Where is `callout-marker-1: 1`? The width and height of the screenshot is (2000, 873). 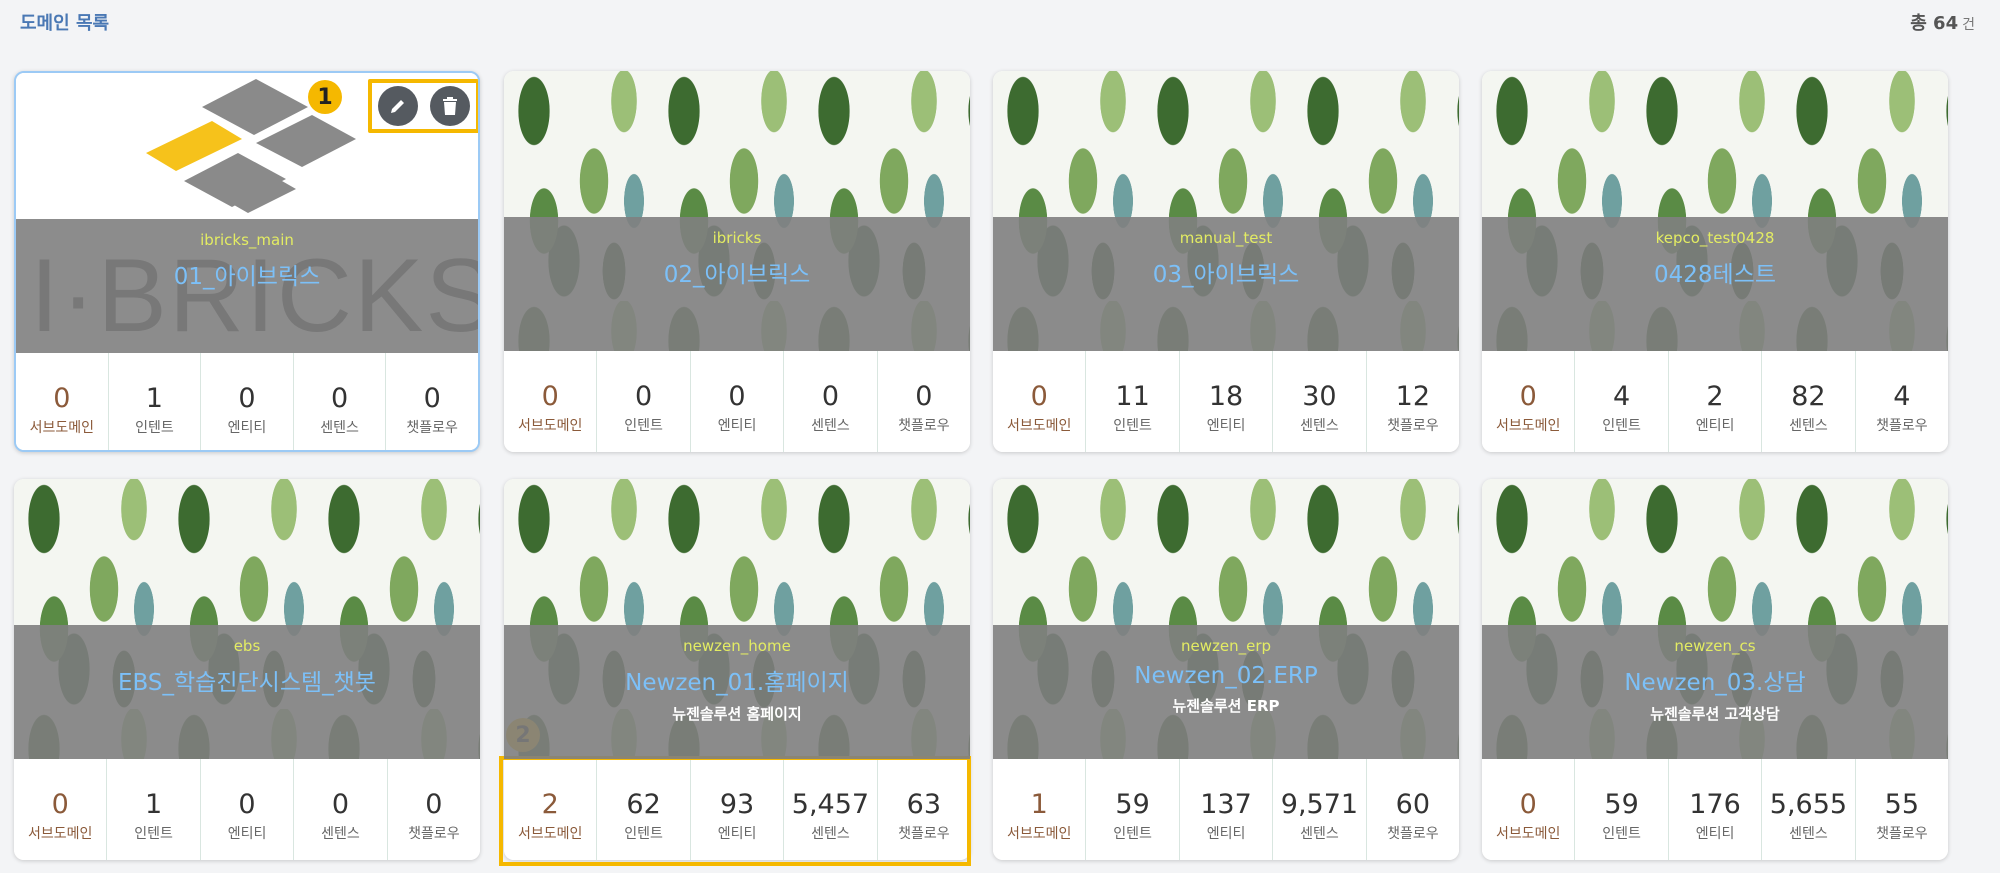 callout-marker-1: 1 is located at coordinates (325, 97).